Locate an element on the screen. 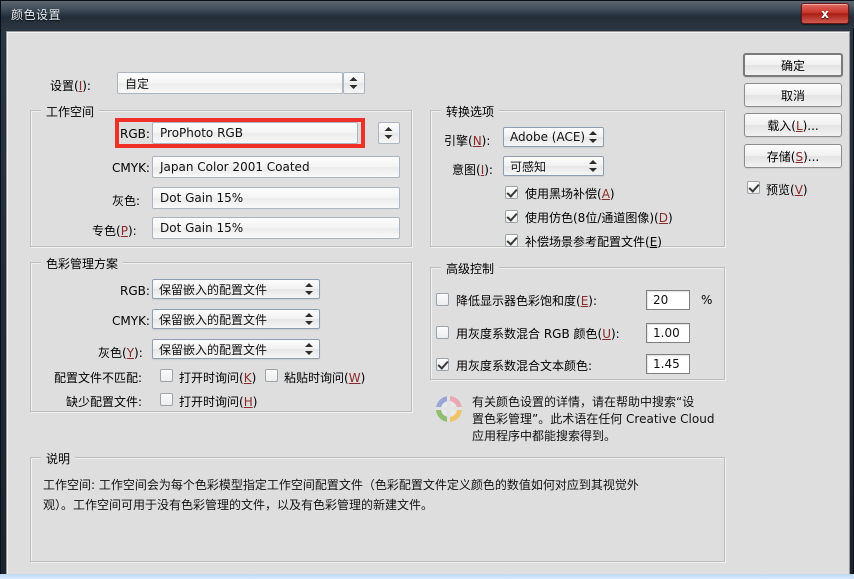  titlebar-sheen is located at coordinates (427, 7).